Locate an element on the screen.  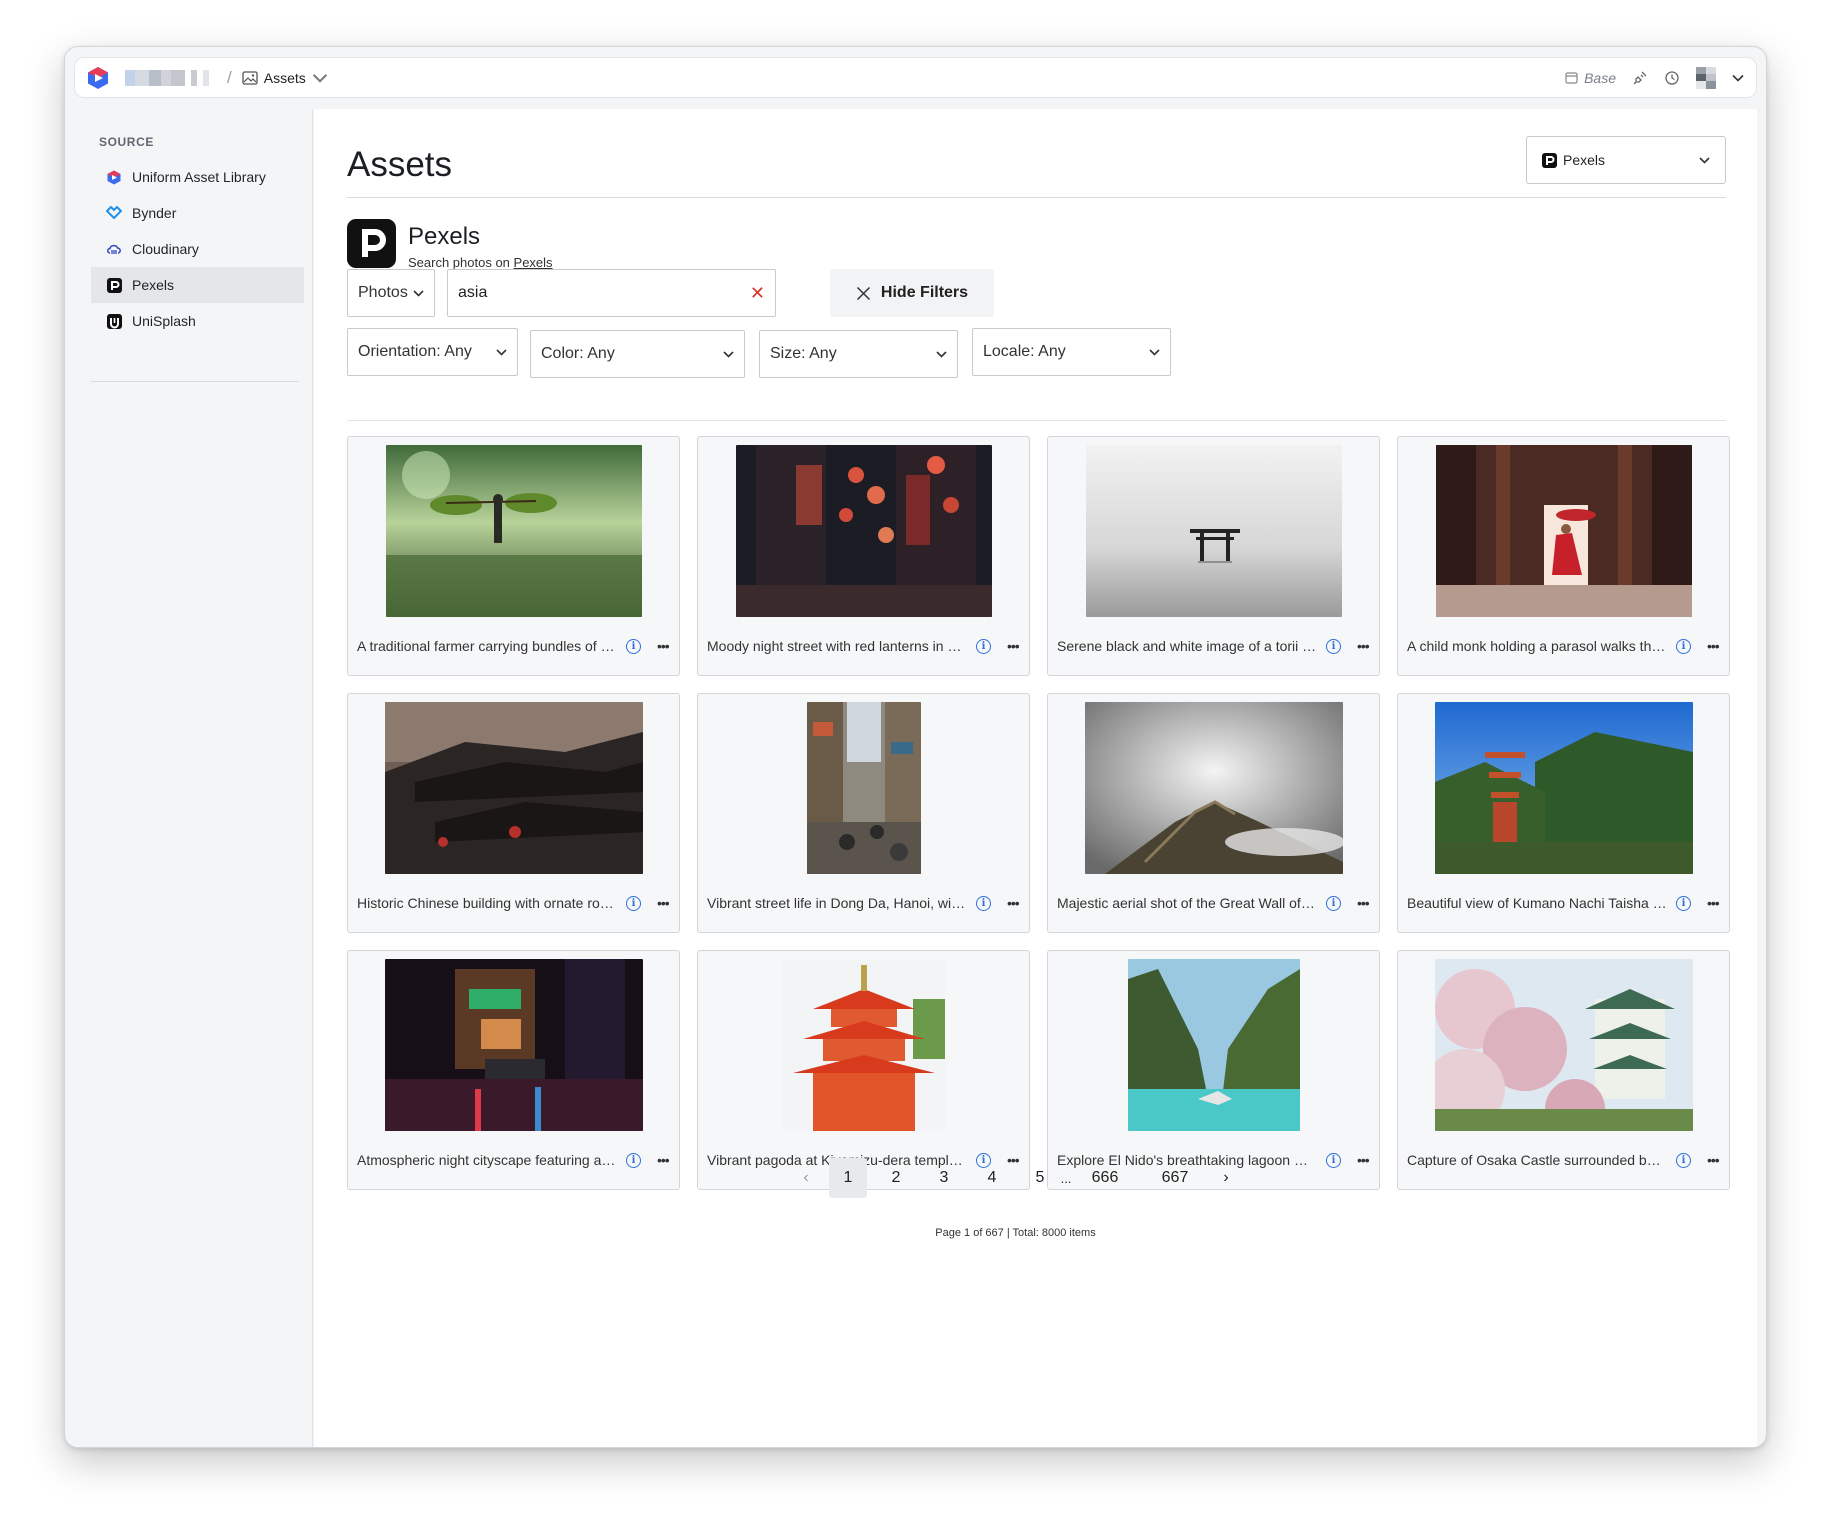
pagination-page-2: 2 is located at coordinates (896, 1178).